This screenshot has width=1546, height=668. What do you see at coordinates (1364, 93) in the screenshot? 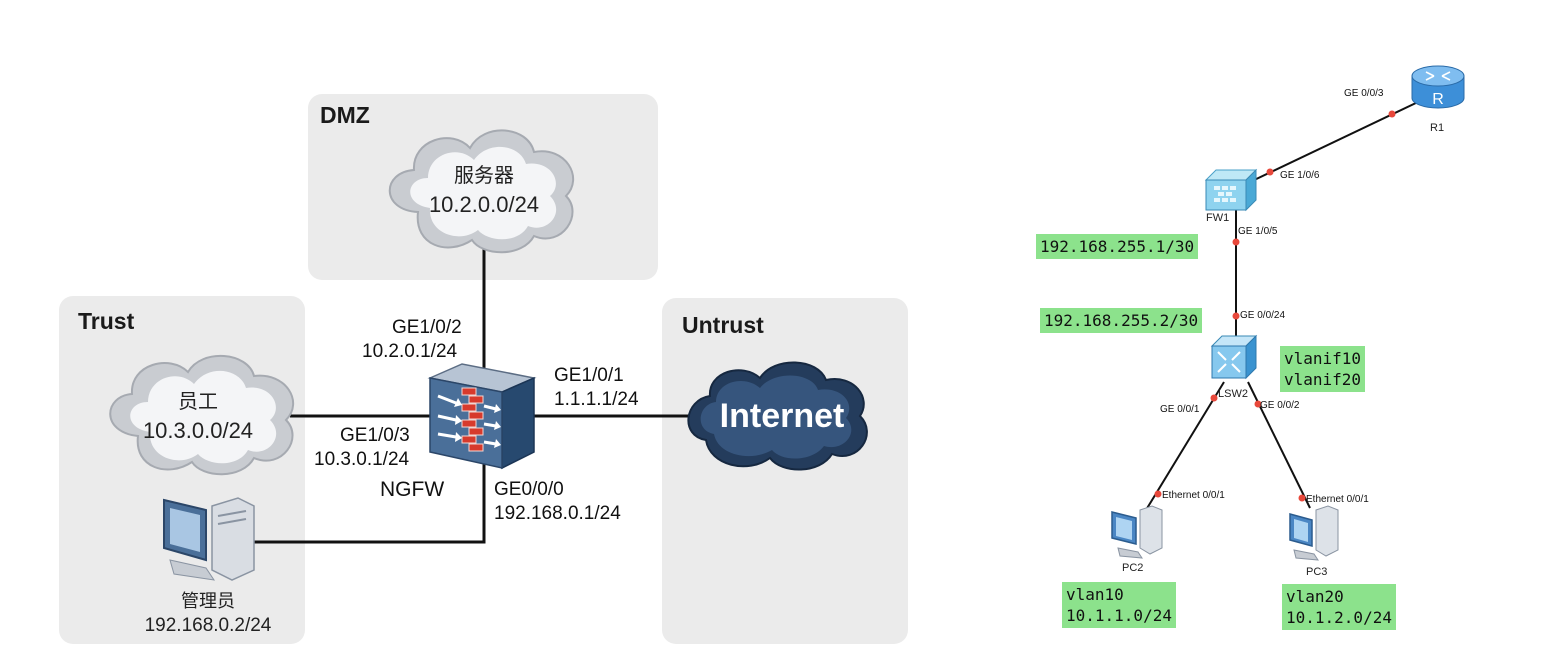
I see `port-r1-ge003: GE 0/0/3` at bounding box center [1364, 93].